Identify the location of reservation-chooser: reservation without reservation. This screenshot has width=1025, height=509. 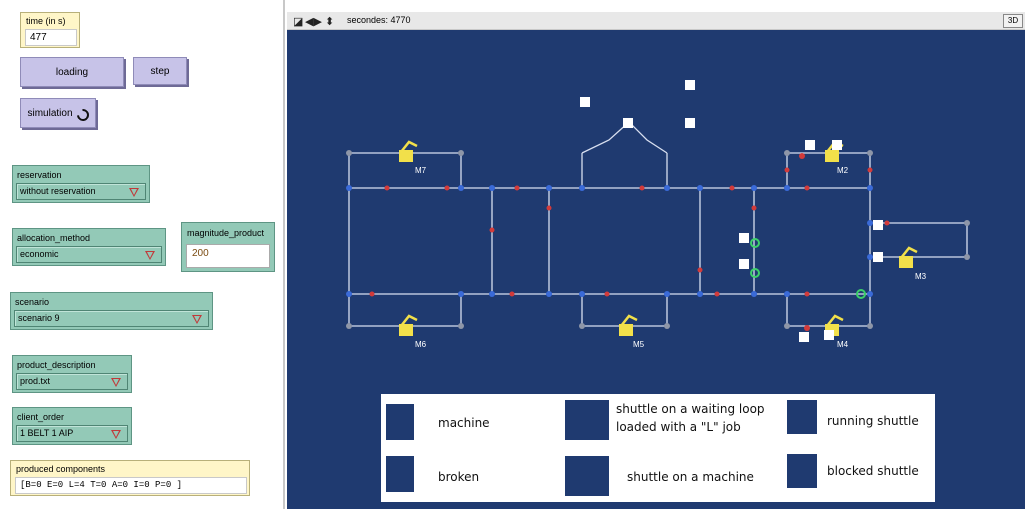
(81, 184).